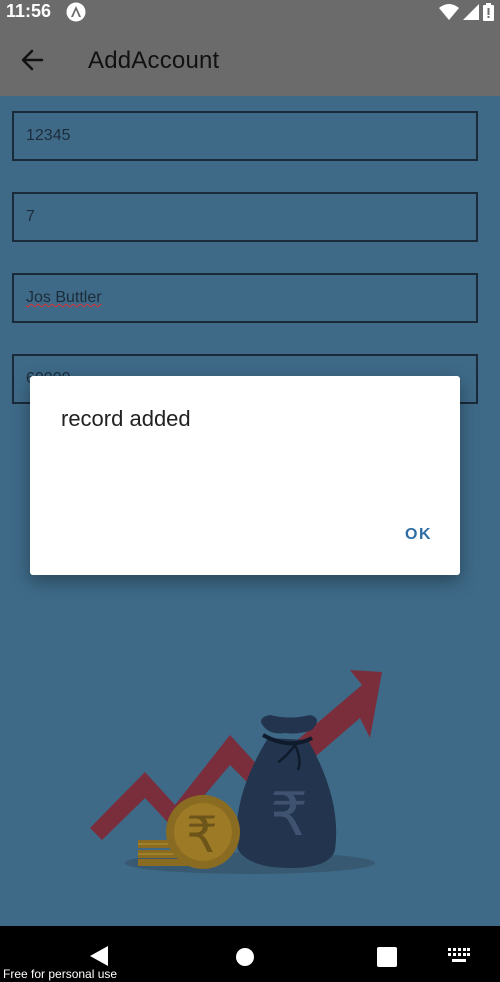 The height and width of the screenshot is (982, 500). I want to click on nav-back-icon, so click(99, 956).